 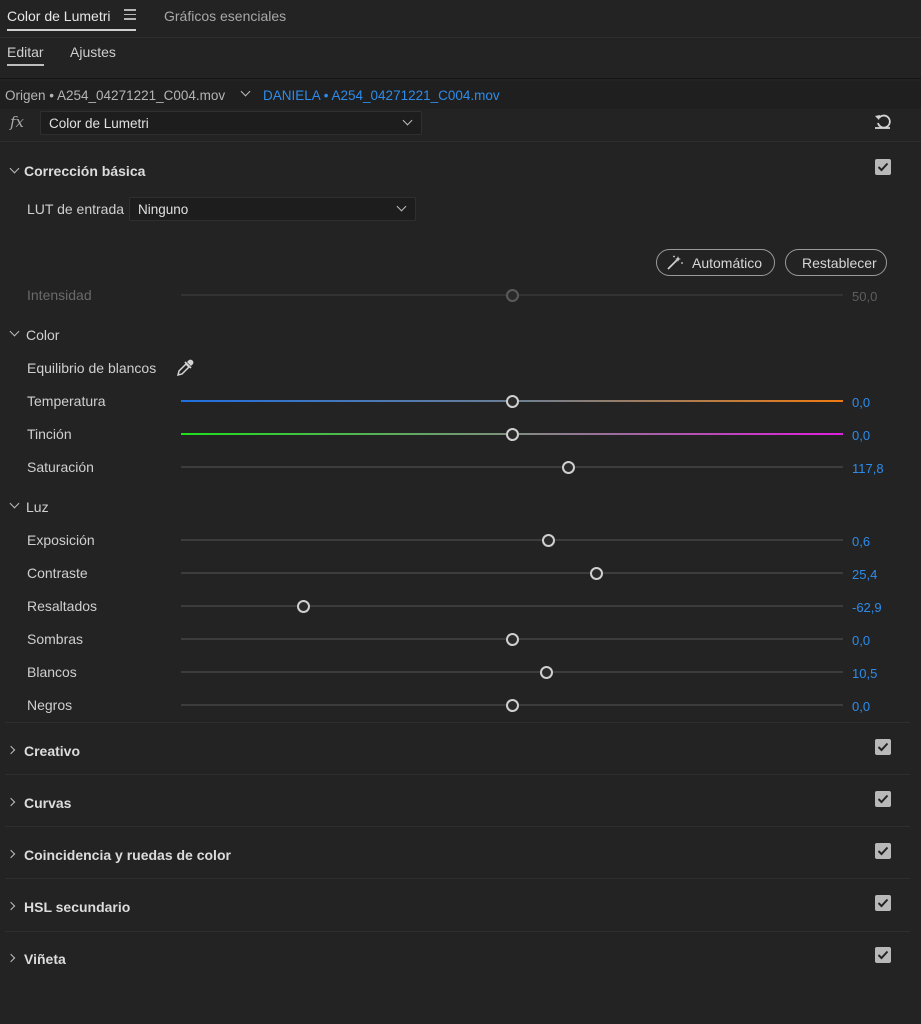 What do you see at coordinates (568, 467) in the screenshot?
I see `saturation-slider-handle` at bounding box center [568, 467].